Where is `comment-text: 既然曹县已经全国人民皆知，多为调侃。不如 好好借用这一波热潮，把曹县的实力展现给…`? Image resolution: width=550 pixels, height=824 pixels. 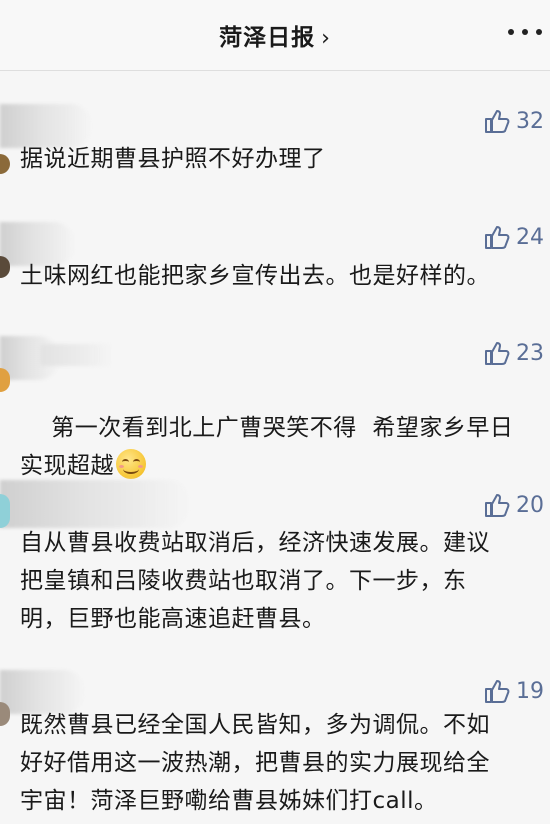
comment-text: 既然曹县已经全国人民皆知，多为调侃。不如 好好借用这一波热潮，把曹县的实力展现给… is located at coordinates (255, 763).